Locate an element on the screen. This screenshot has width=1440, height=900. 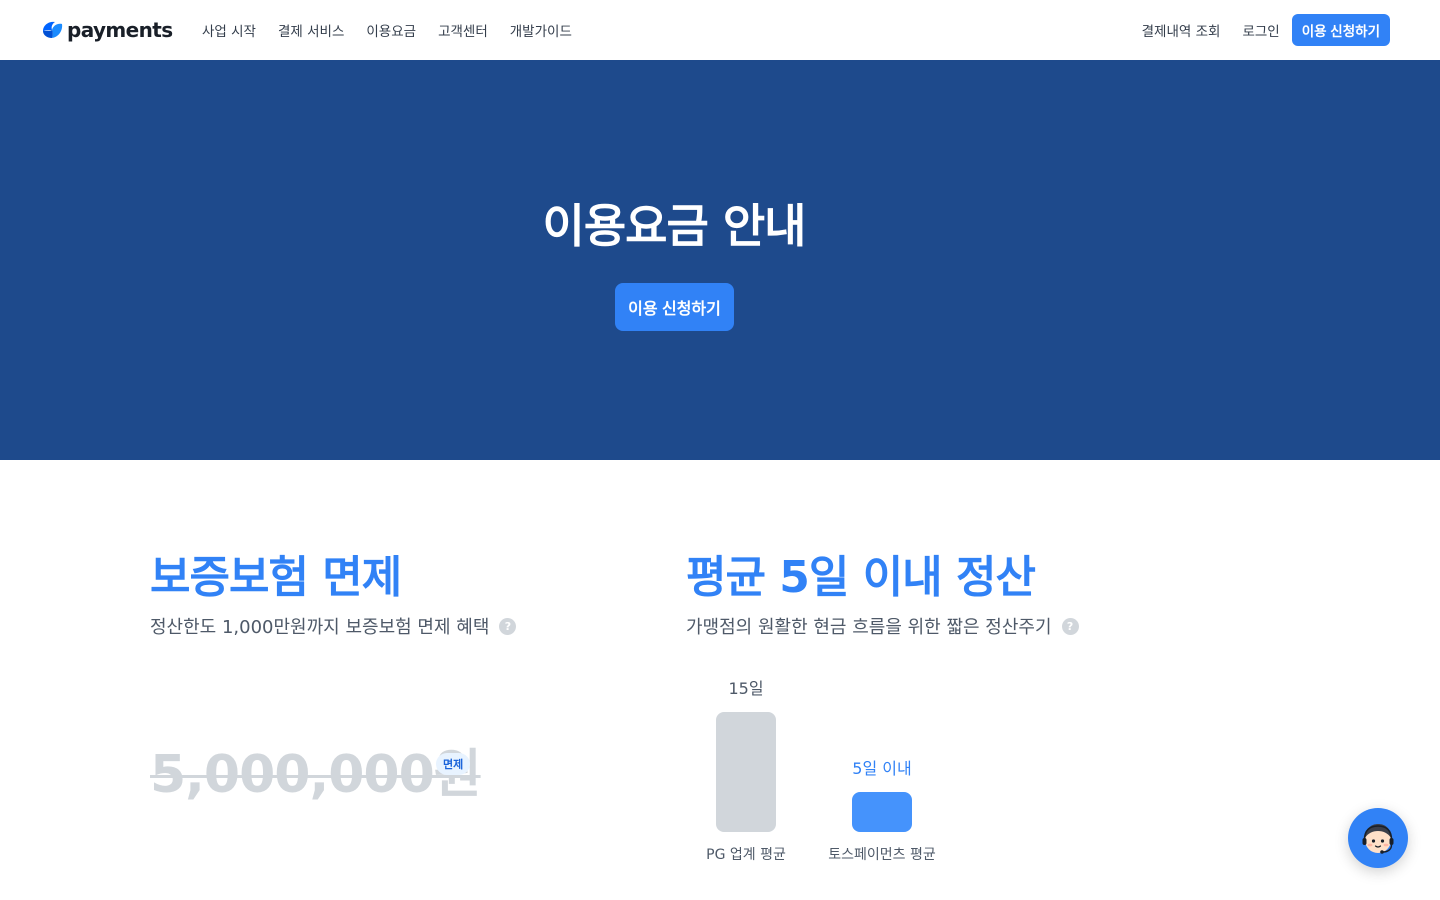
exempt-badge: 면제 is located at coordinates (453, 764).